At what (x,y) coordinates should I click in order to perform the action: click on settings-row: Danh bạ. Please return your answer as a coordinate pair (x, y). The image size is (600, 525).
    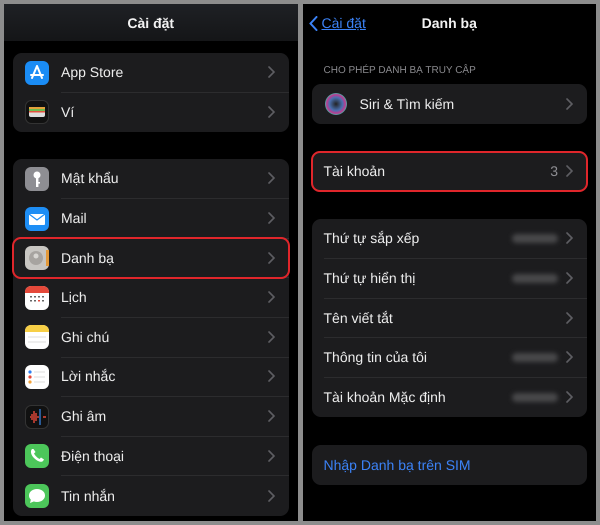
    Looking at the image, I should click on (150, 258).